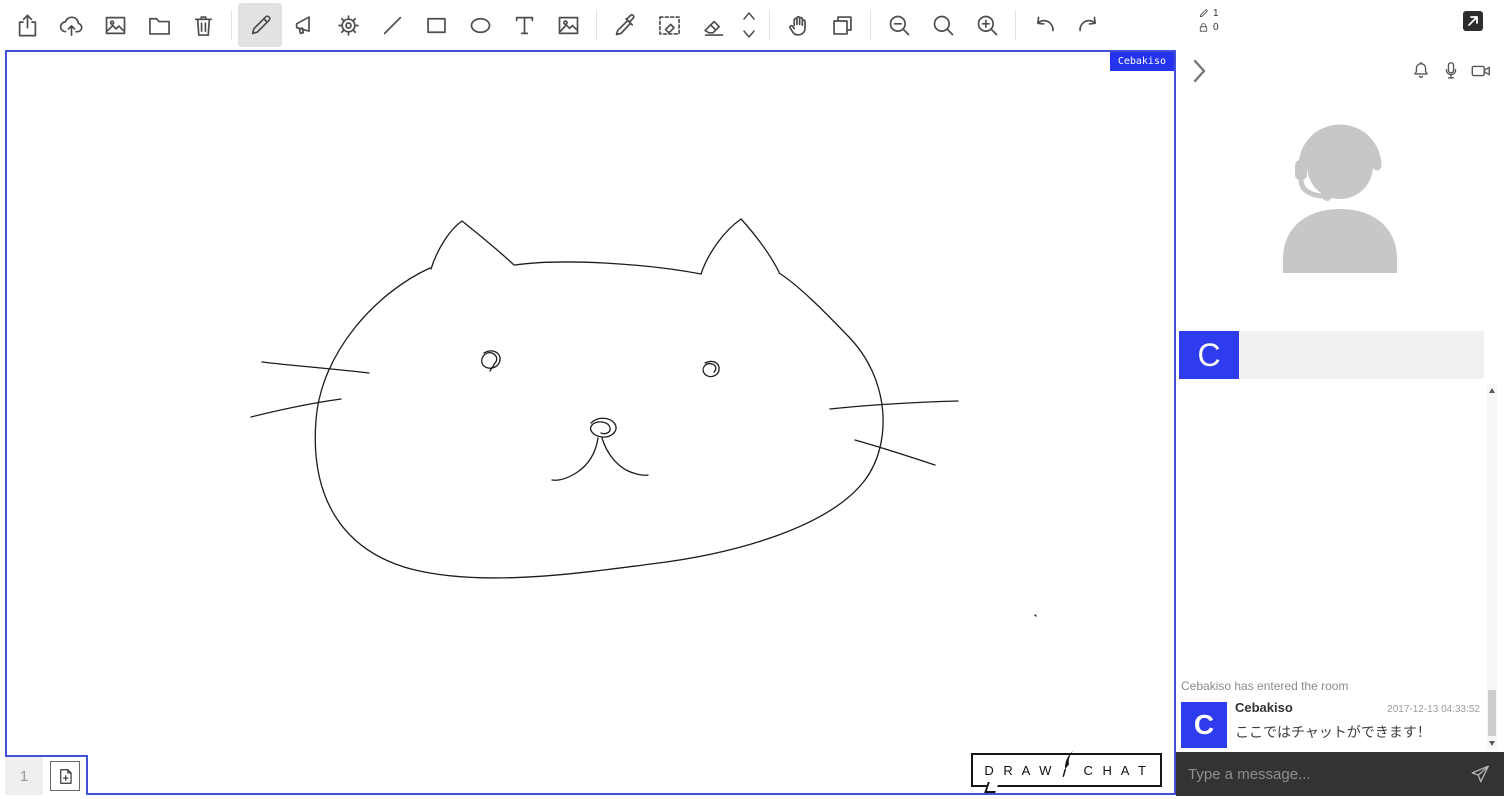 Image resolution: width=1504 pixels, height=799 pixels. I want to click on trash-icon, so click(203, 25).